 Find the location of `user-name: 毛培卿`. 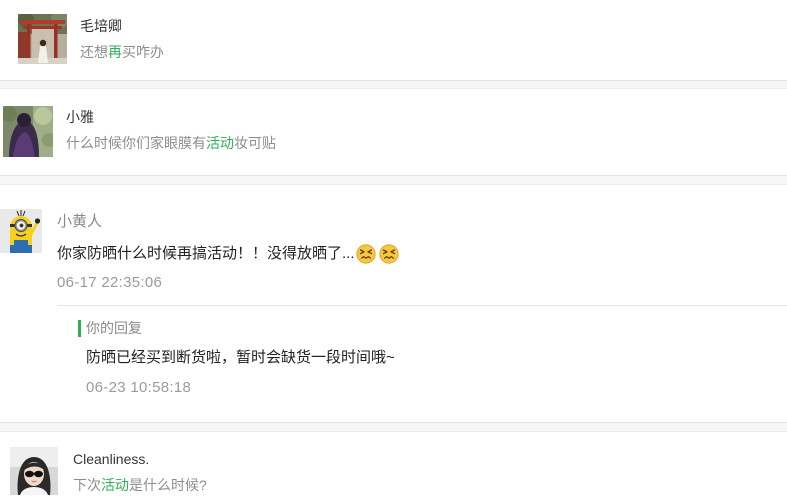

user-name: 毛培卿 is located at coordinates (101, 26).